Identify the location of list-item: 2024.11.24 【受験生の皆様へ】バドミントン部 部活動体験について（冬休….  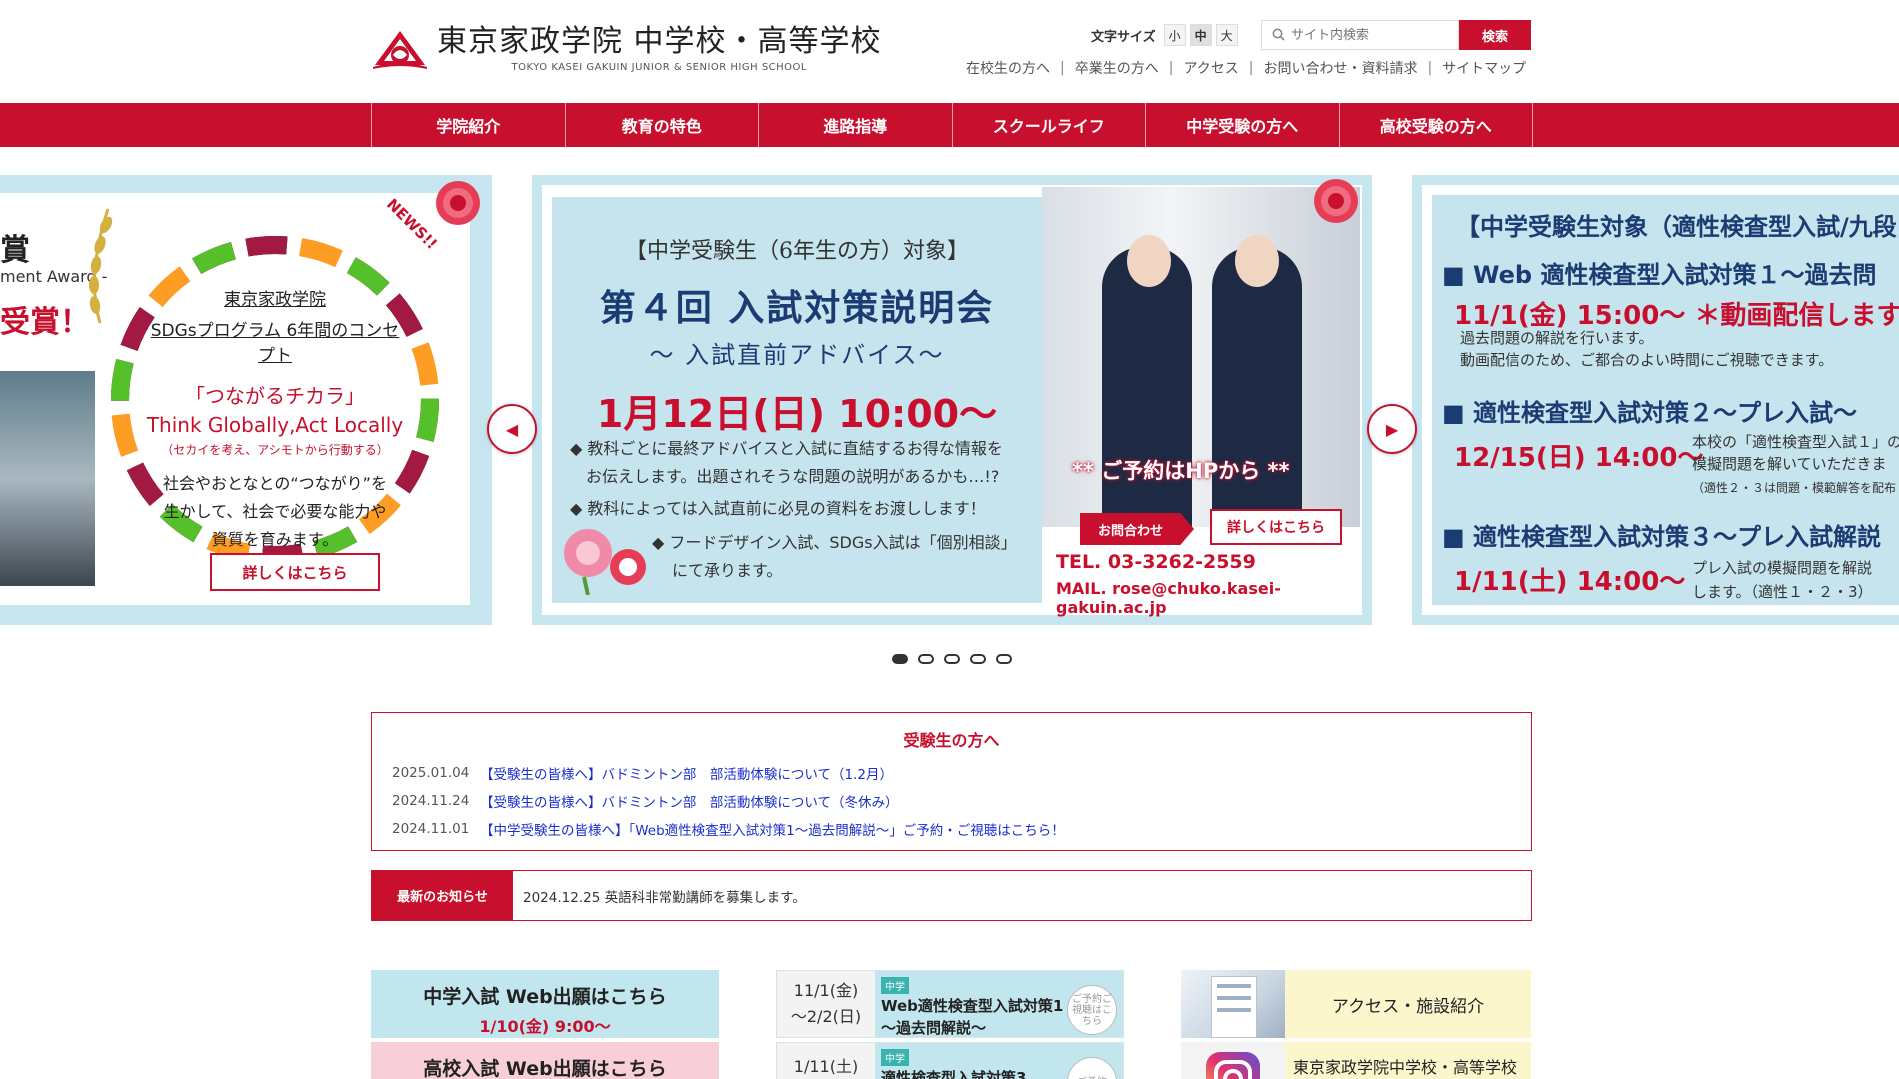
(728, 801).